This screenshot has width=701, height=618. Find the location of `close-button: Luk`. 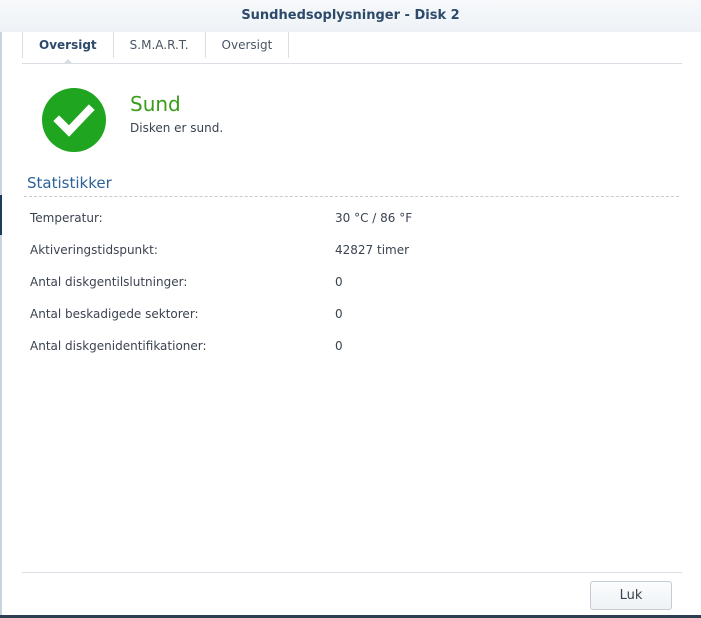

close-button: Luk is located at coordinates (631, 595).